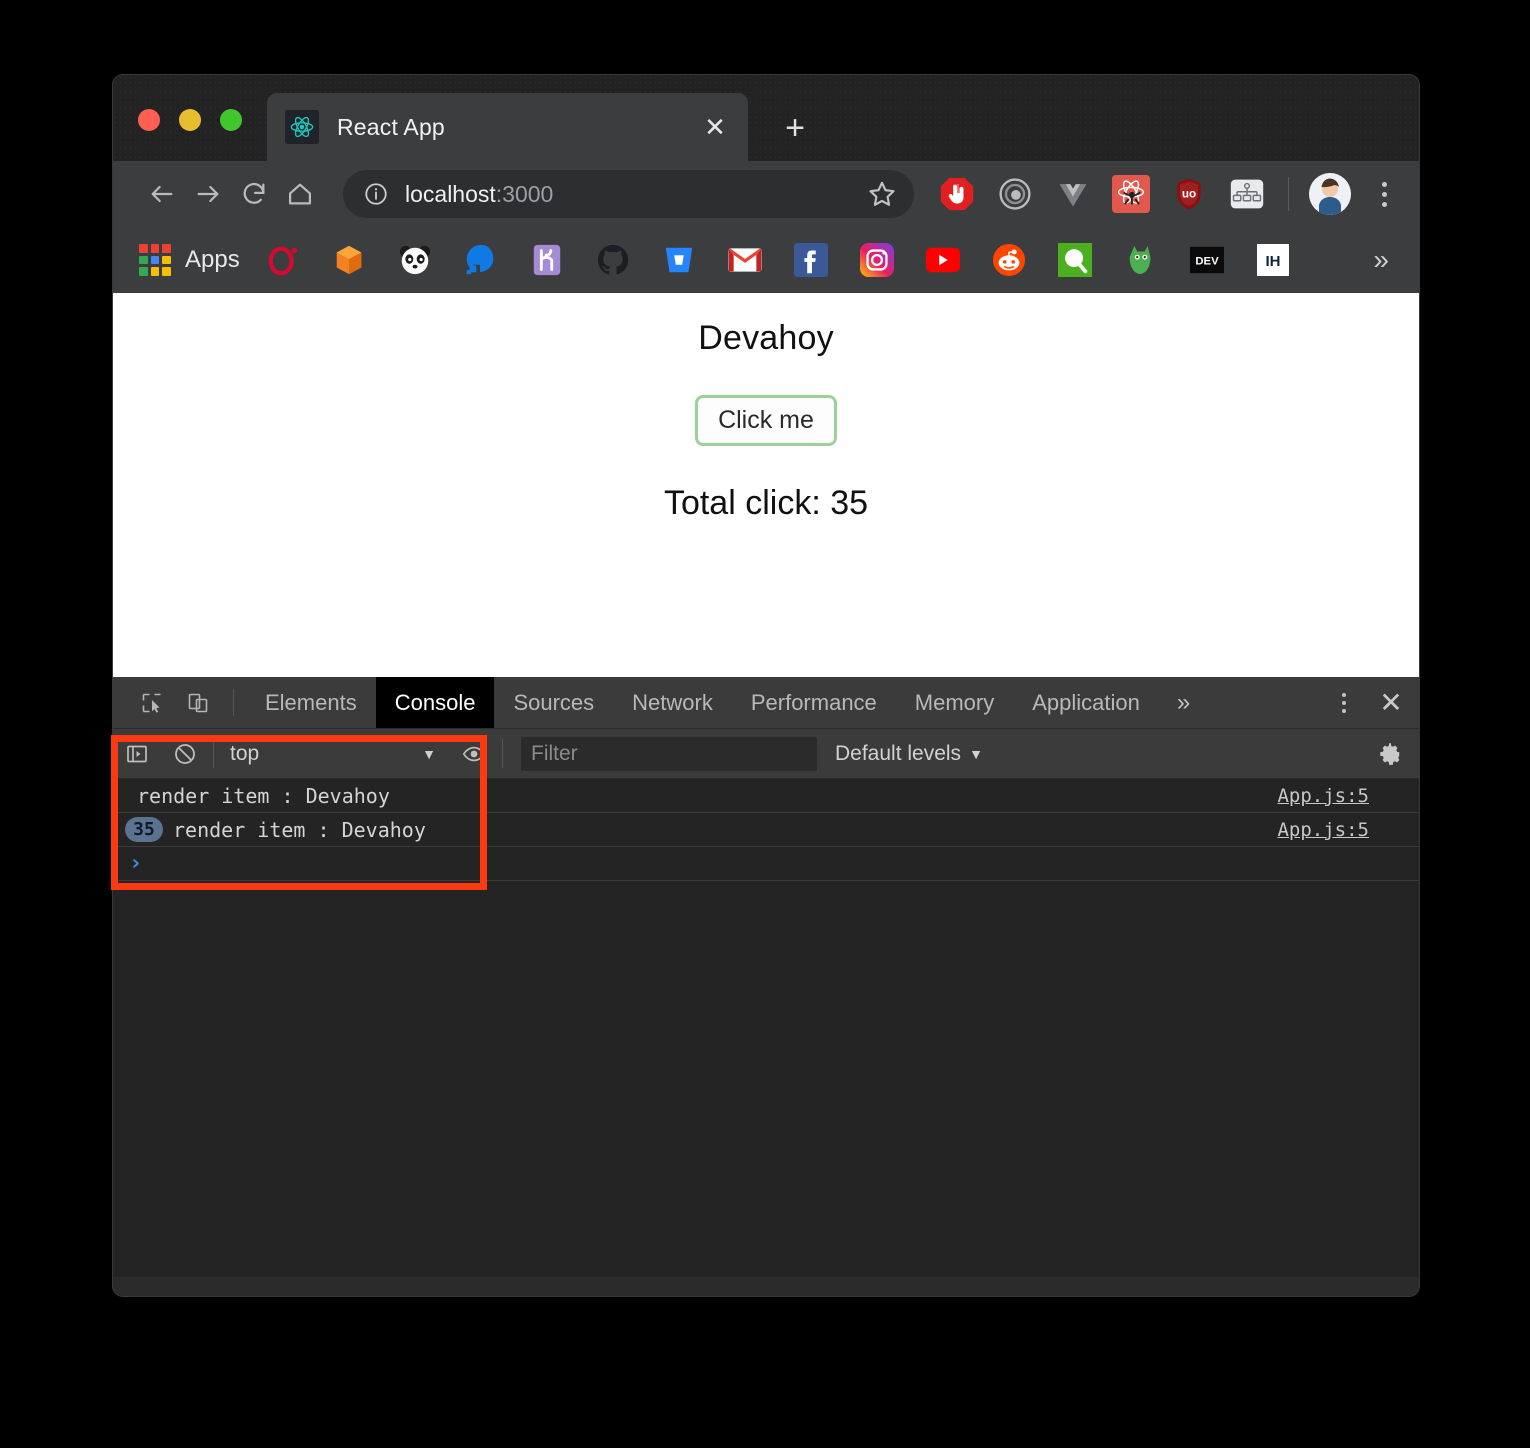  Describe the element at coordinates (766, 260) in the screenshot. I see `bookmarks-bar: Apps DEV IH »` at that location.